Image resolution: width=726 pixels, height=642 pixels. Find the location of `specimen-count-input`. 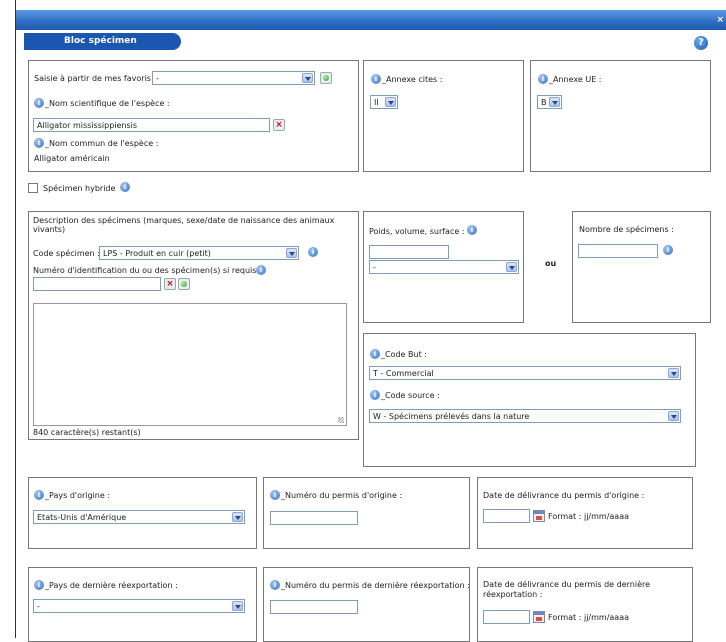

specimen-count-input is located at coordinates (618, 251).